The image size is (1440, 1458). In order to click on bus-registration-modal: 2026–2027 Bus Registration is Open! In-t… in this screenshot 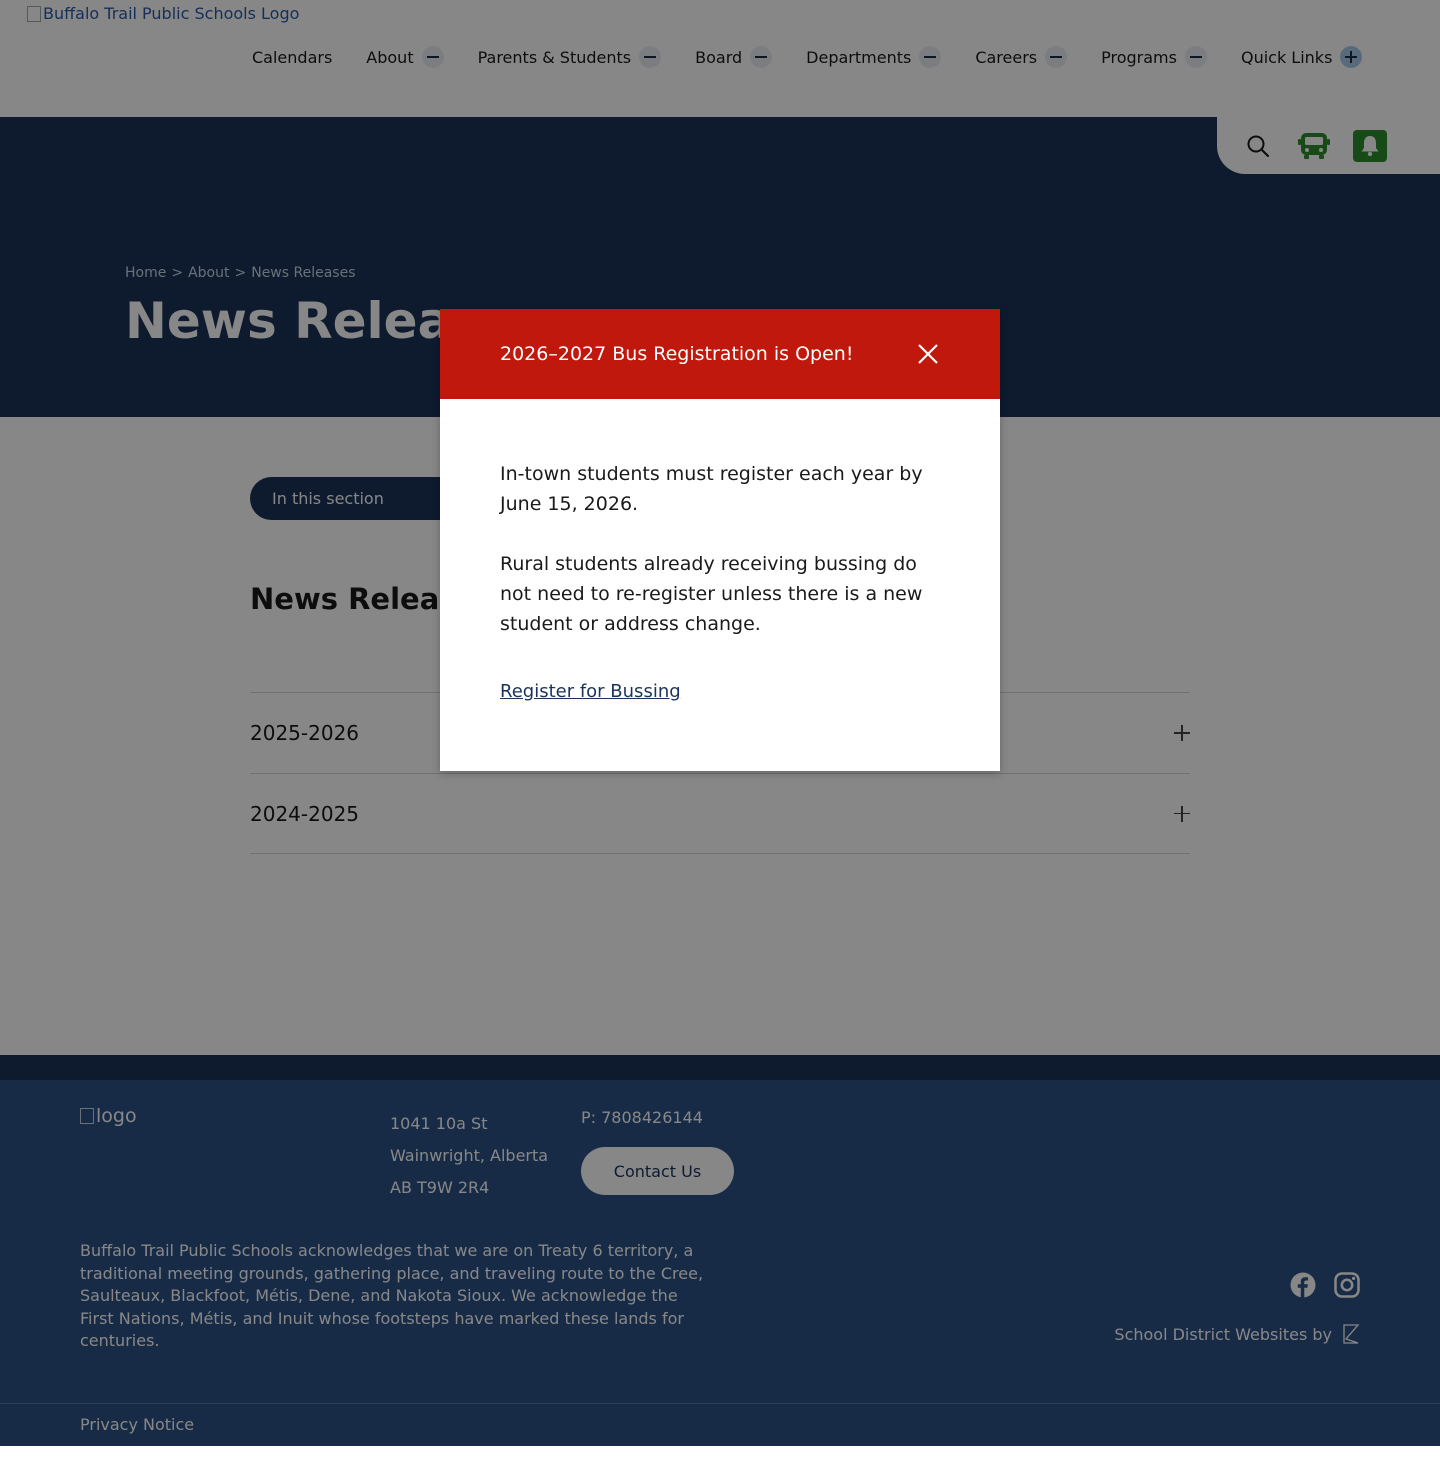, I will do `click(720, 540)`.